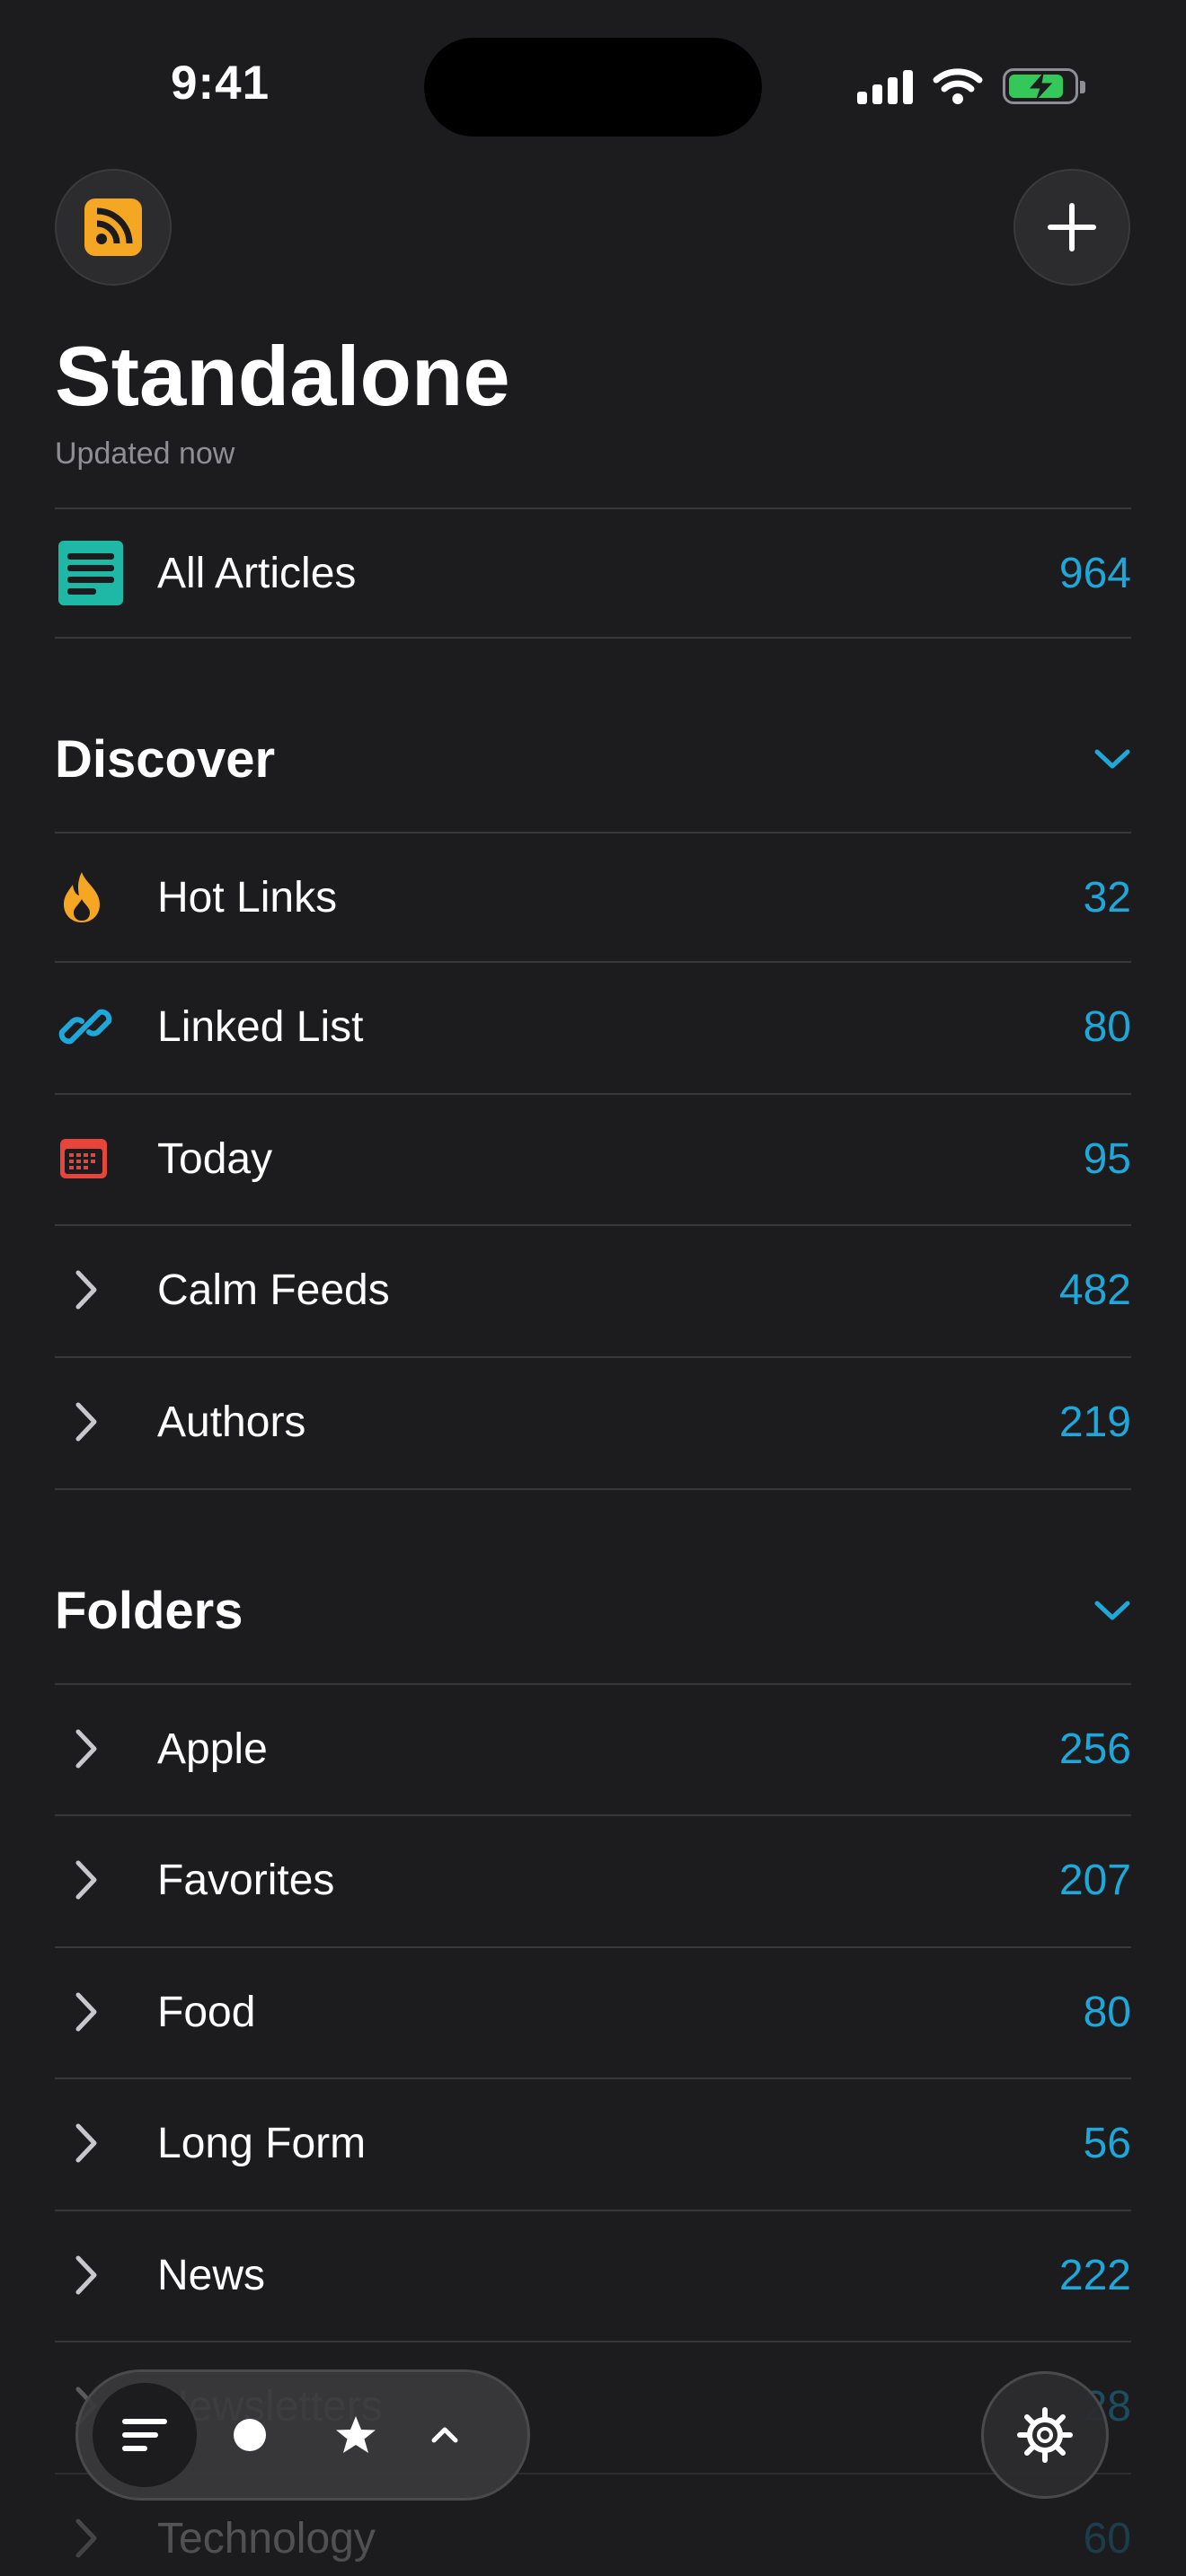 This screenshot has height=2576, width=1186. Describe the element at coordinates (1107, 897) in the screenshot. I see `row-count: 32` at that location.